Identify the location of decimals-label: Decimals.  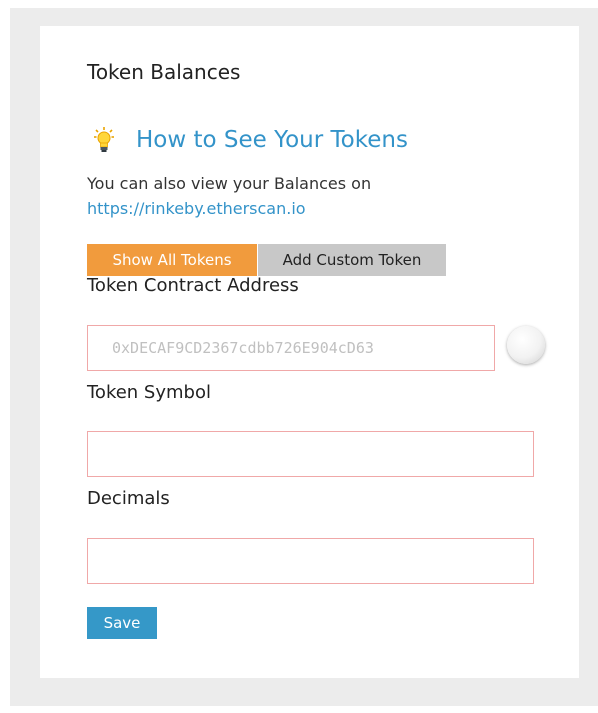
(128, 498).